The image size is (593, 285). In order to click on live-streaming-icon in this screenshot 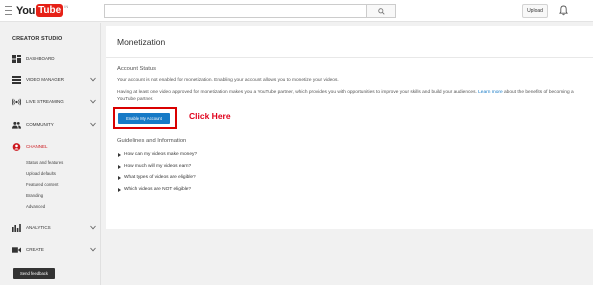, I will do `click(16, 102)`.